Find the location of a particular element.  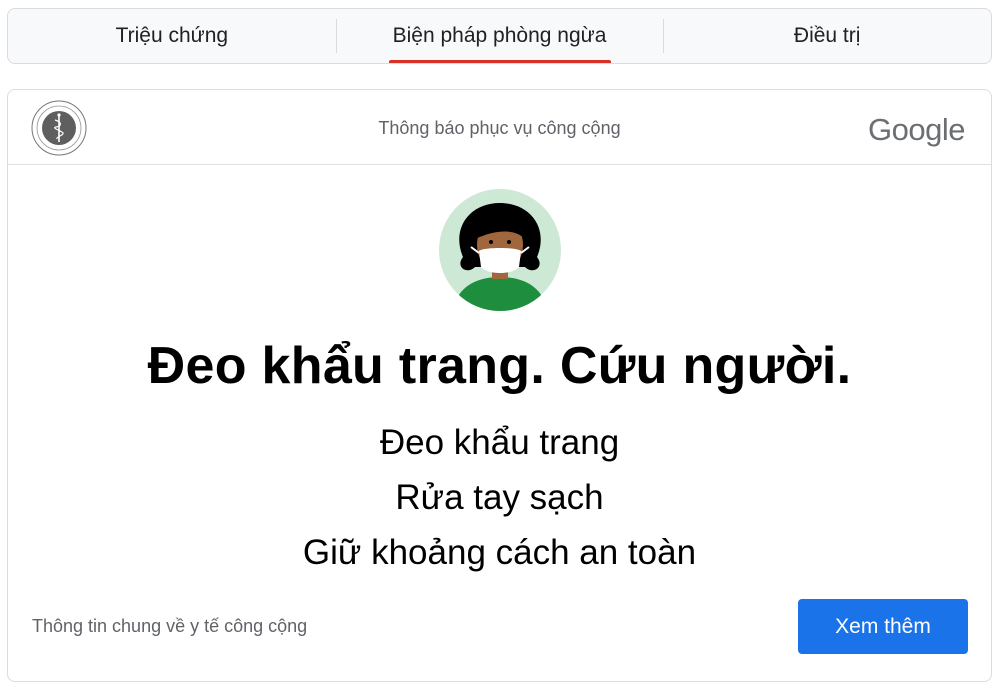

tip-wash-hands: Rửa tay sạch is located at coordinates (499, 497).